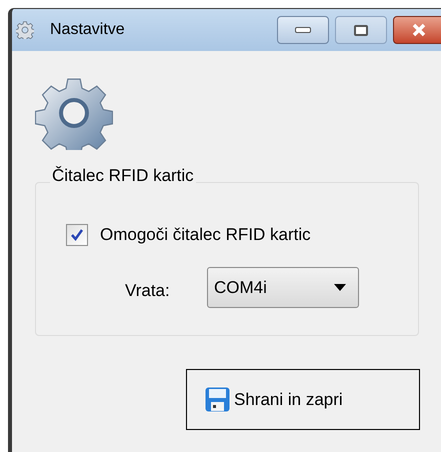  I want to click on save-button: Shrani in zapri, so click(303, 399).